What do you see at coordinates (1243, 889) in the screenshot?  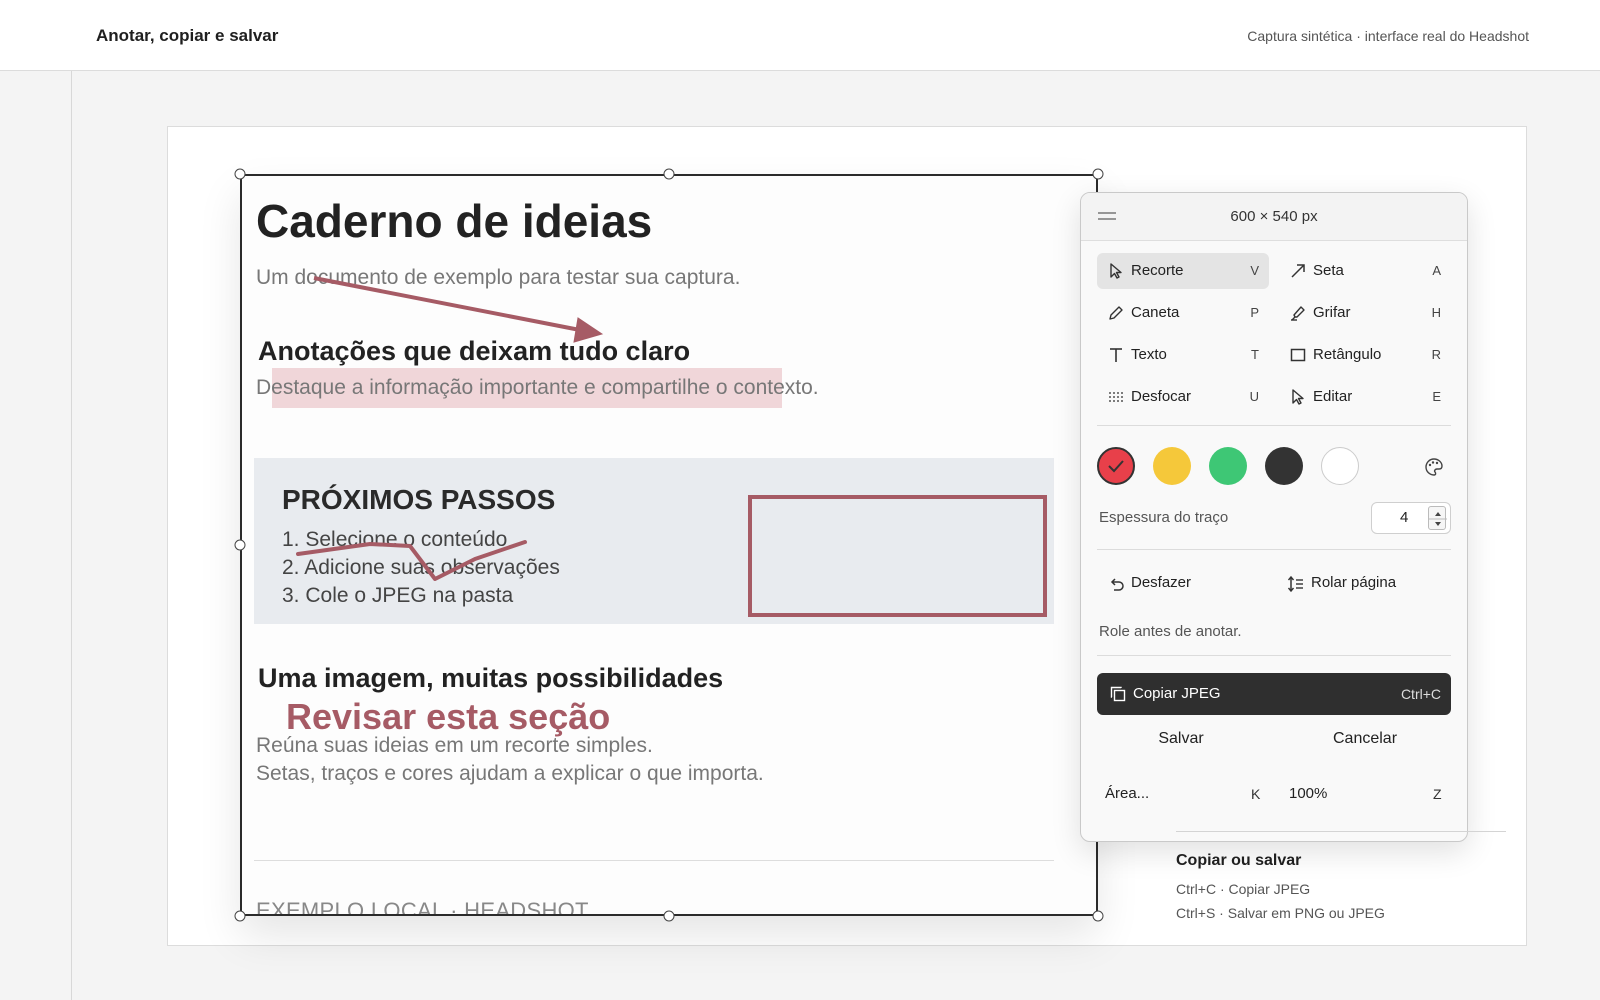 I see `side-note-line: Ctrl+C · Copiar JPEG` at bounding box center [1243, 889].